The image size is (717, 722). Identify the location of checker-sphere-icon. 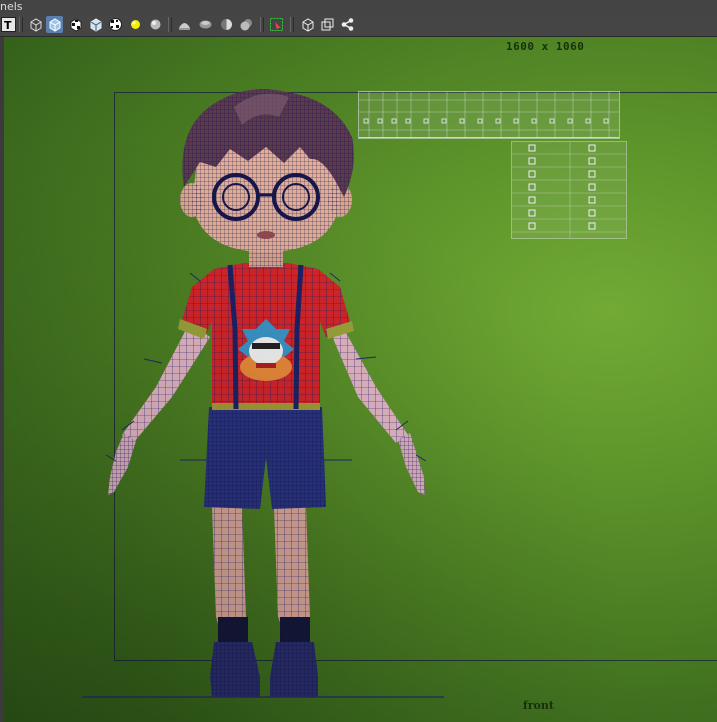
(115, 24).